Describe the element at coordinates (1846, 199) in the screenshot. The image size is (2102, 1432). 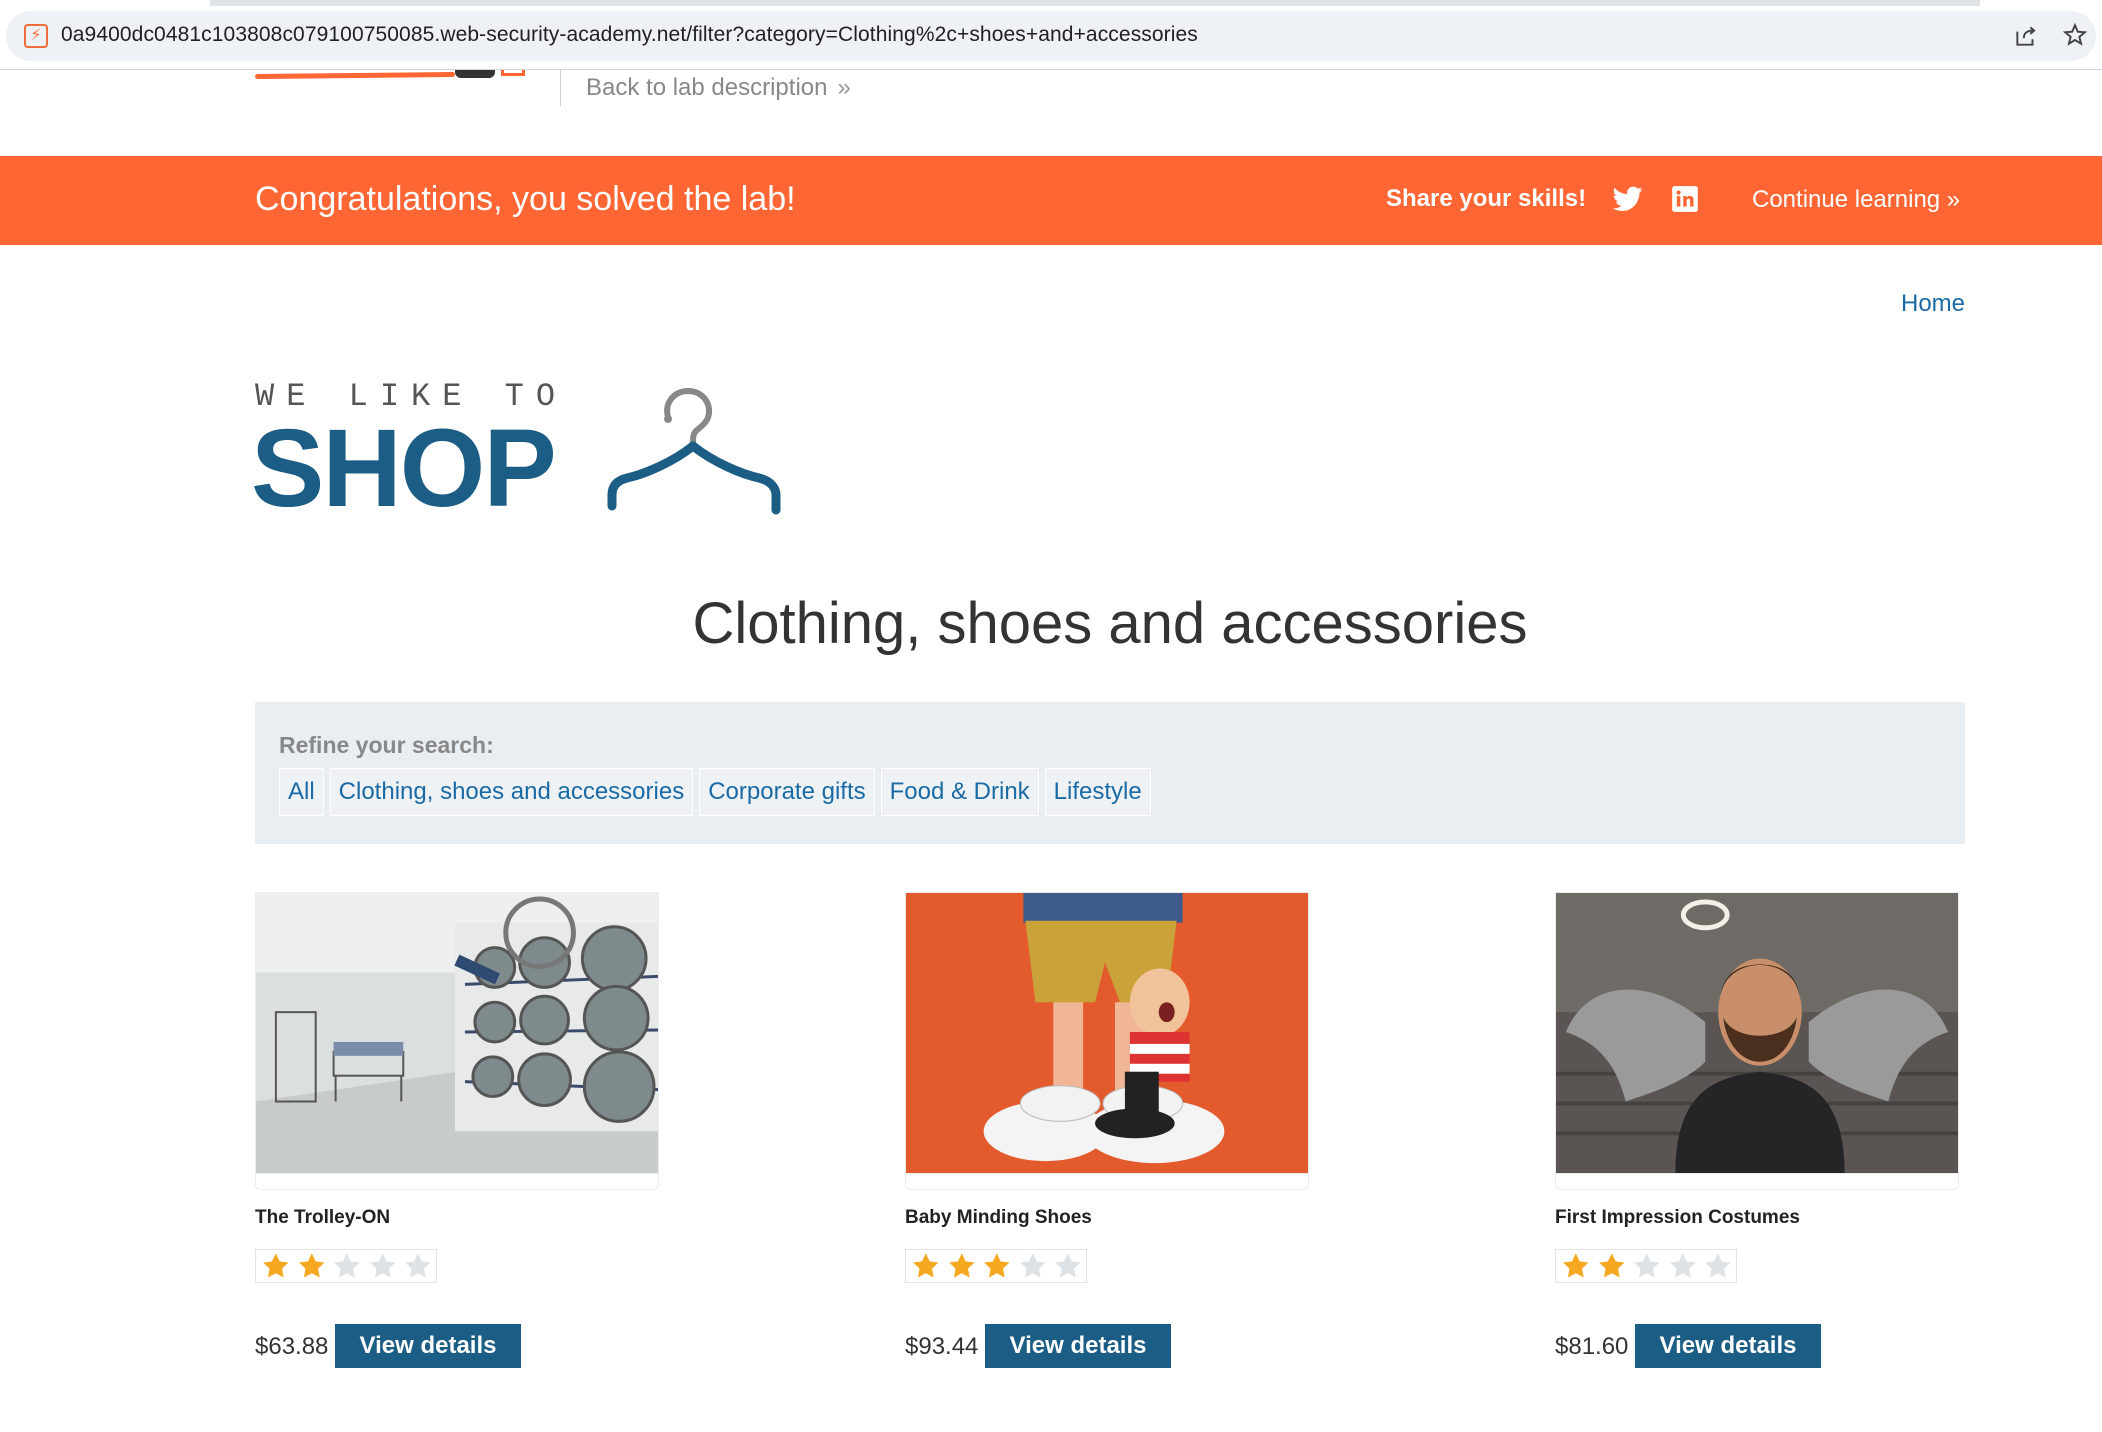
I see `continue-learning-label: Continue learning` at that location.